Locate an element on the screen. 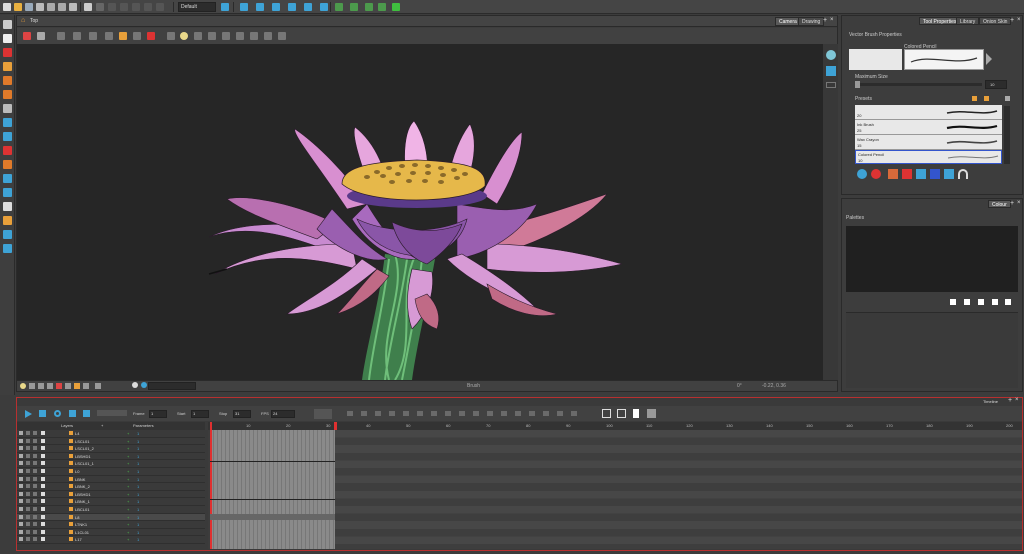 This screenshot has width=1024, height=554. reset-view-icon is located at coordinates (212, 36).